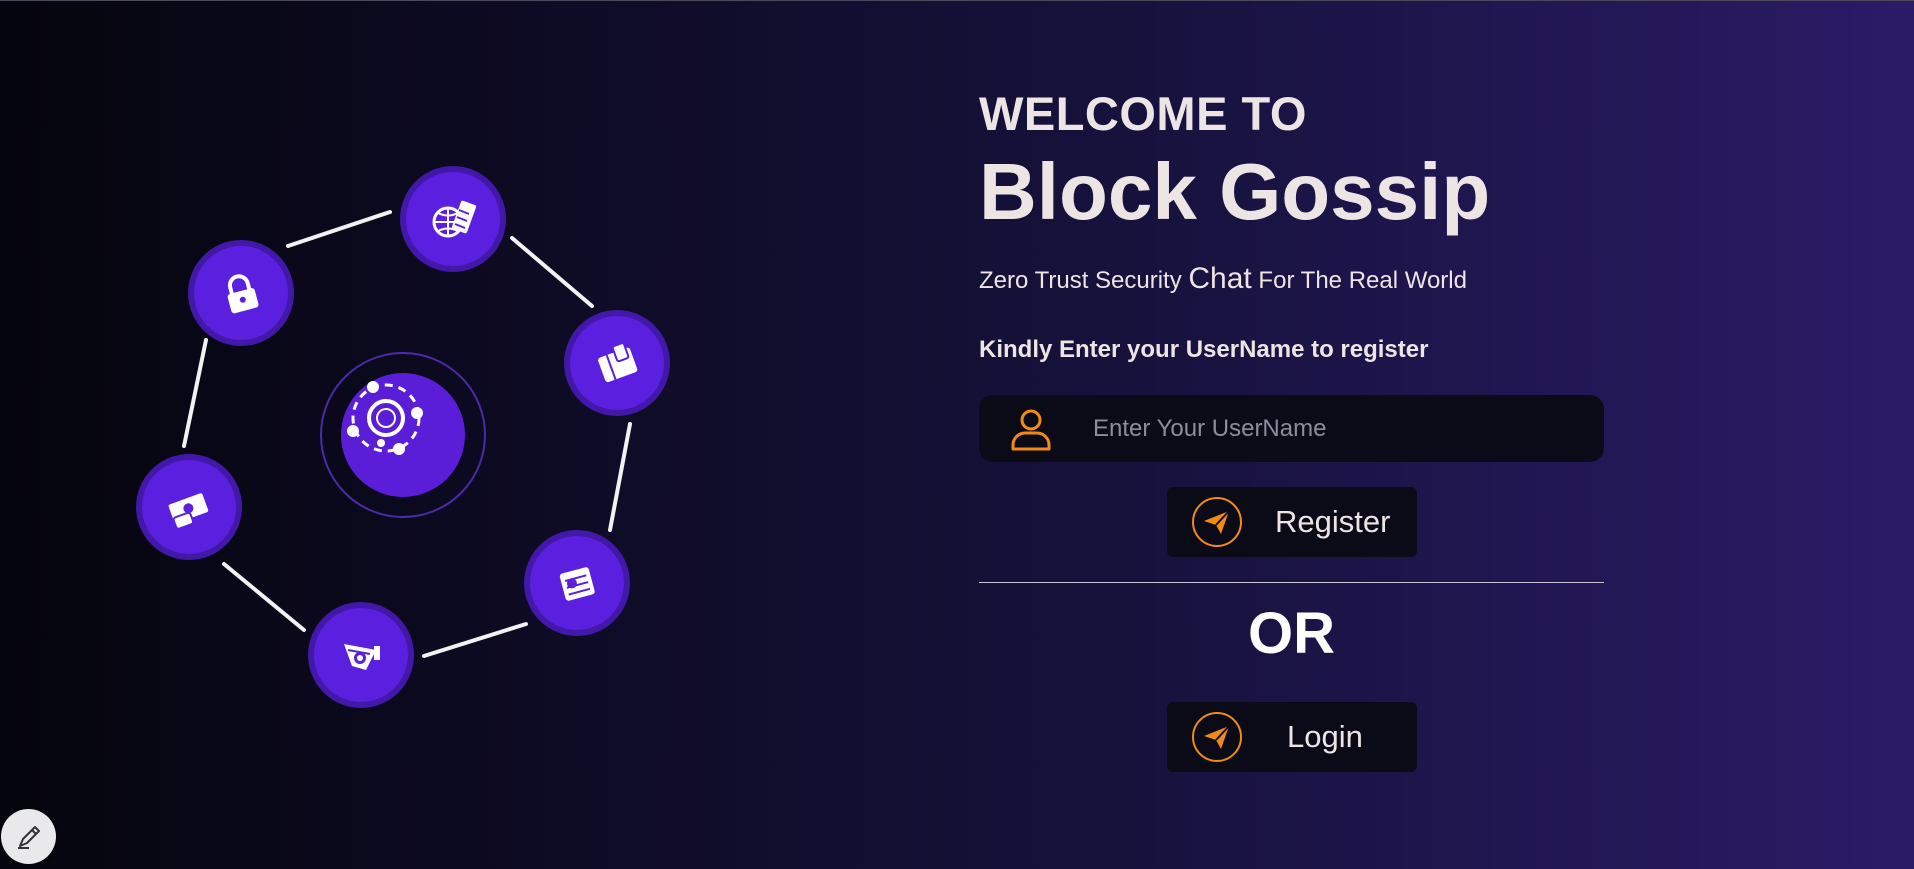  I want to click on username-field, so click(1291, 428).